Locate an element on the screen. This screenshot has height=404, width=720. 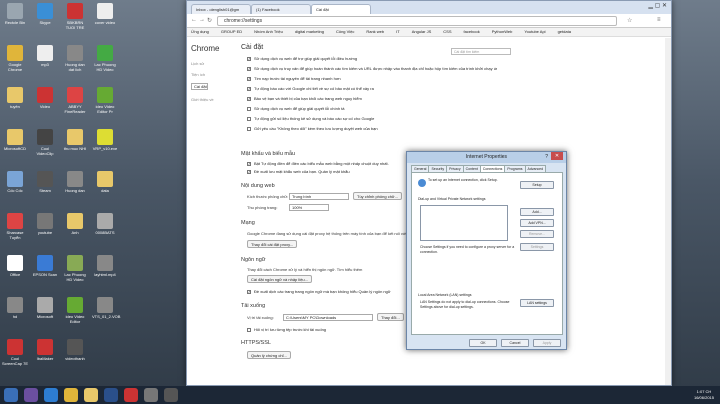
desktop-icon: ABBYY FineReader is located at coordinates (75, 100).